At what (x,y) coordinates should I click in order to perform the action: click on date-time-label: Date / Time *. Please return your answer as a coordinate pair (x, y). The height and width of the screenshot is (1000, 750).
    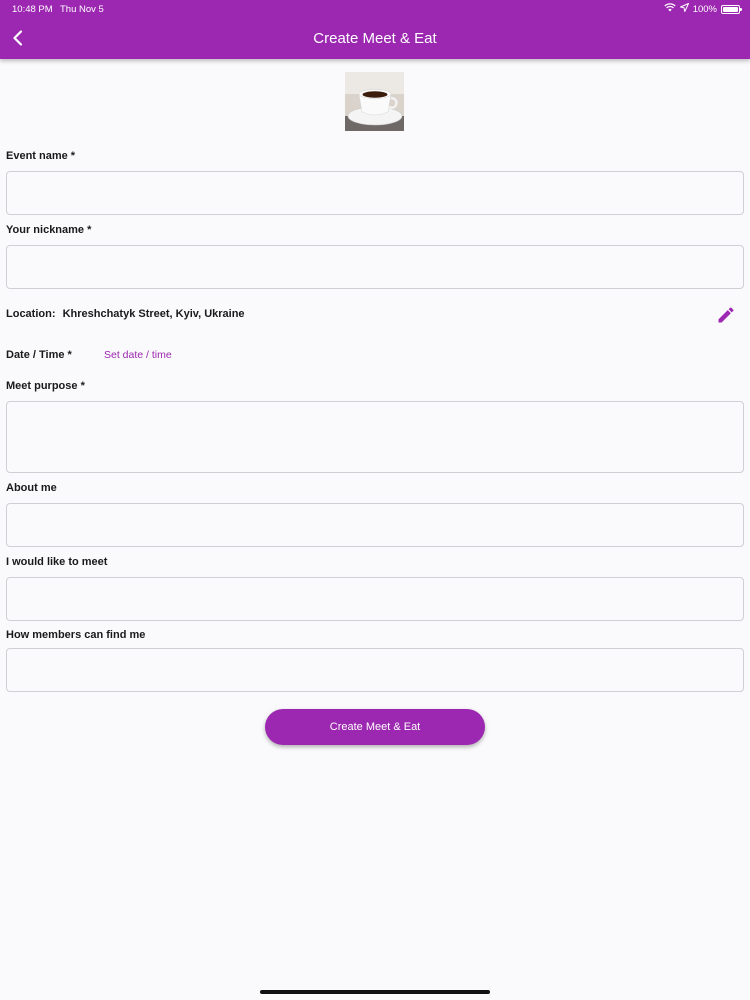
    Looking at the image, I should click on (39, 355).